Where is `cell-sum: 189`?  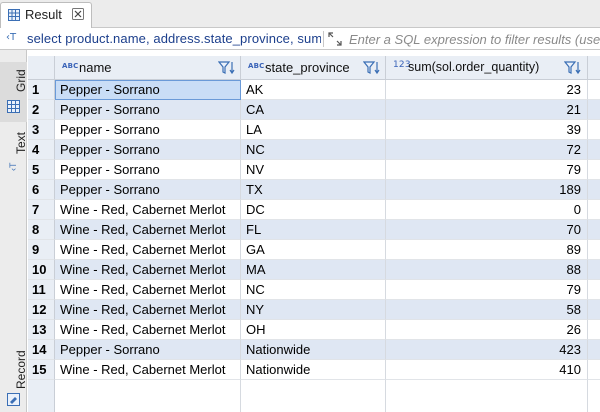
cell-sum: 189 is located at coordinates (487, 190).